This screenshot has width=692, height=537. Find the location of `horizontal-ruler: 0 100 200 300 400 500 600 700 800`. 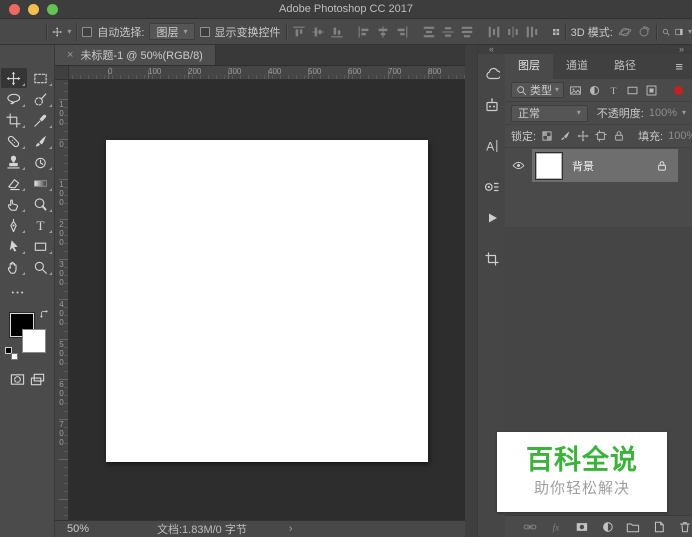

horizontal-ruler: 0 100 200 300 400 500 600 700 800 is located at coordinates (267, 73).